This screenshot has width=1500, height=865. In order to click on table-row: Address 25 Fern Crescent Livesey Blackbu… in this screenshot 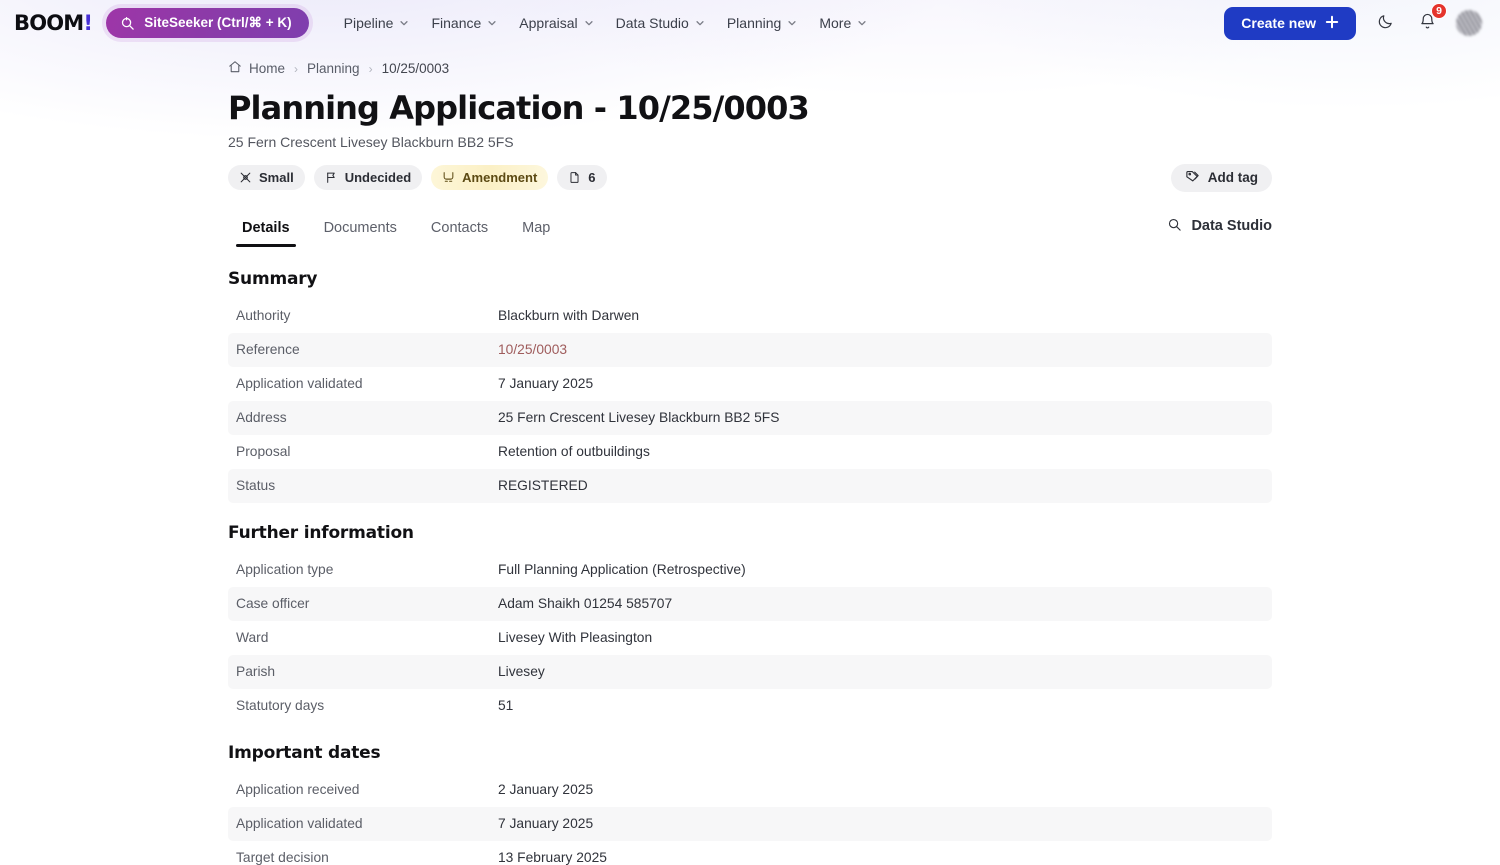, I will do `click(750, 417)`.